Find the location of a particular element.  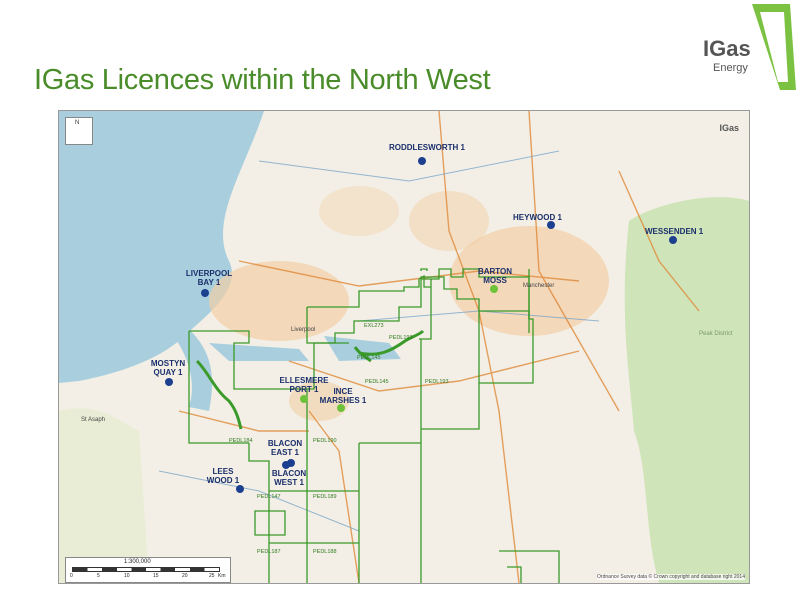

scale-tick: 15 is located at coordinates (156, 576).